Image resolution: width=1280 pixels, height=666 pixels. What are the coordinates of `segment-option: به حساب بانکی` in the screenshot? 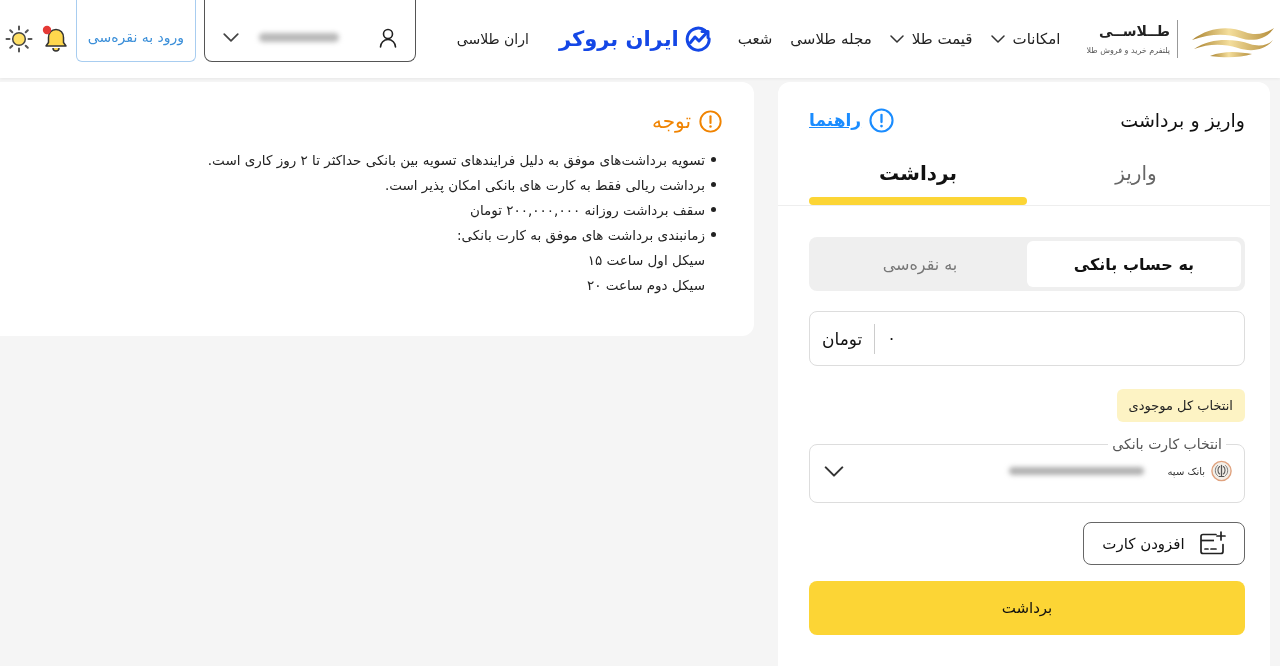 It's located at (1134, 264).